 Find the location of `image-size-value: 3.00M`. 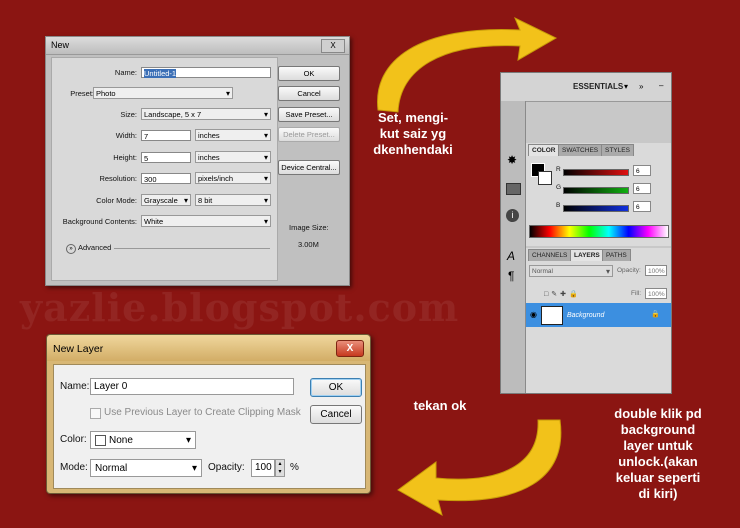

image-size-value: 3.00M is located at coordinates (308, 244).